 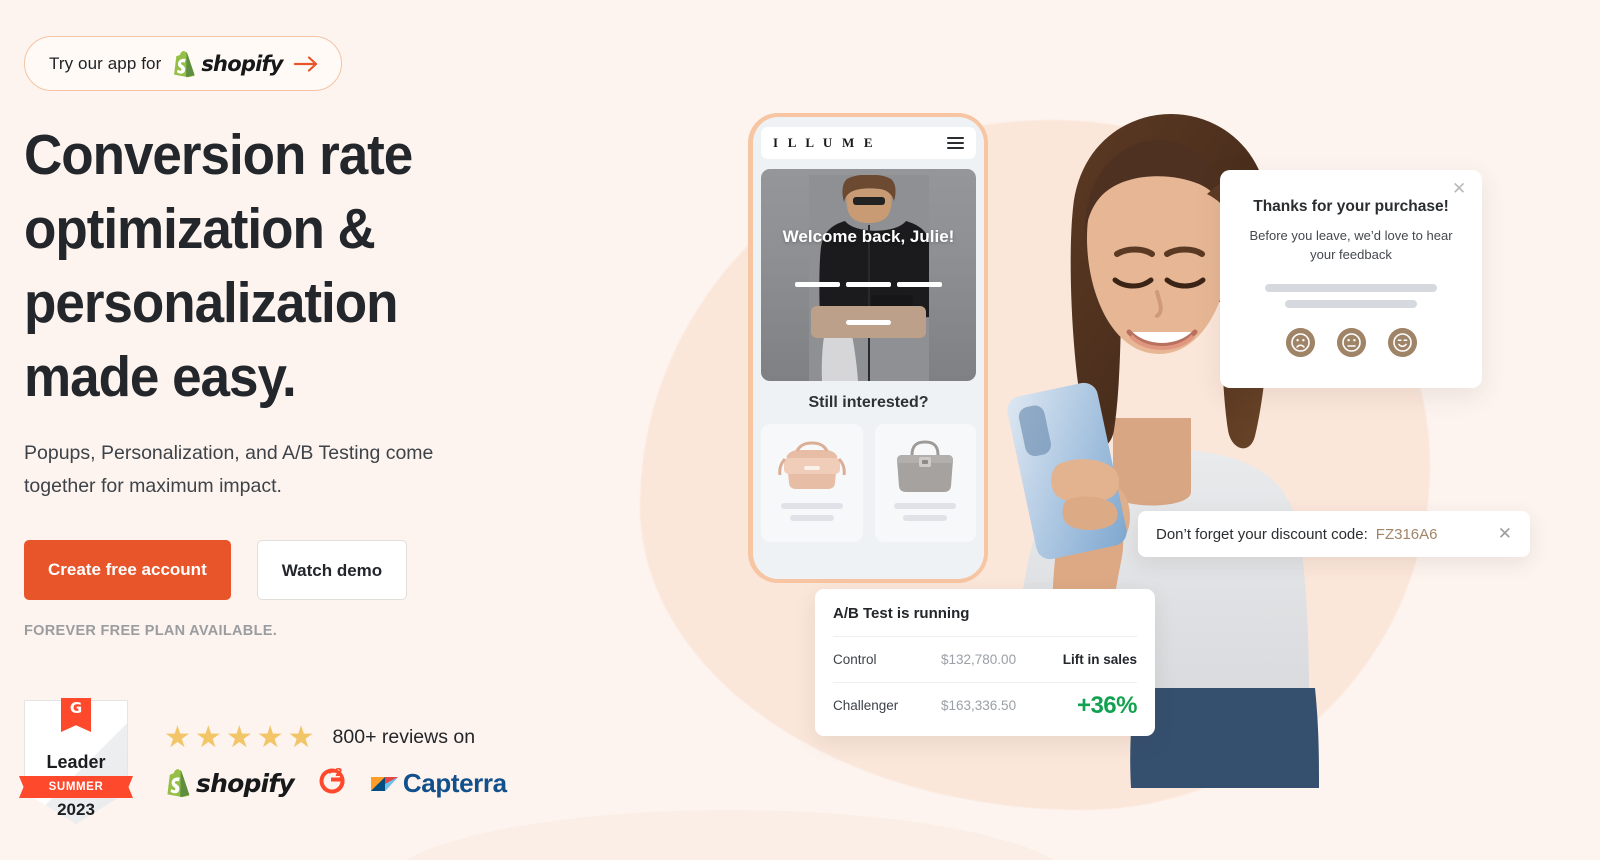 I want to click on star-rating: ★ ★ ★ ★ ★, so click(x=239, y=737).